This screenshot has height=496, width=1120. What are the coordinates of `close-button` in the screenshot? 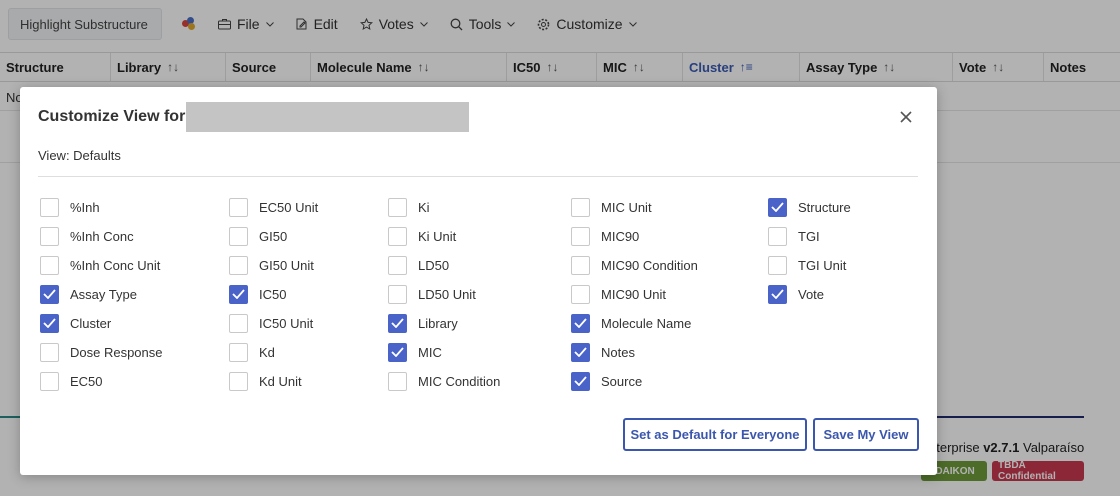 It's located at (906, 117).